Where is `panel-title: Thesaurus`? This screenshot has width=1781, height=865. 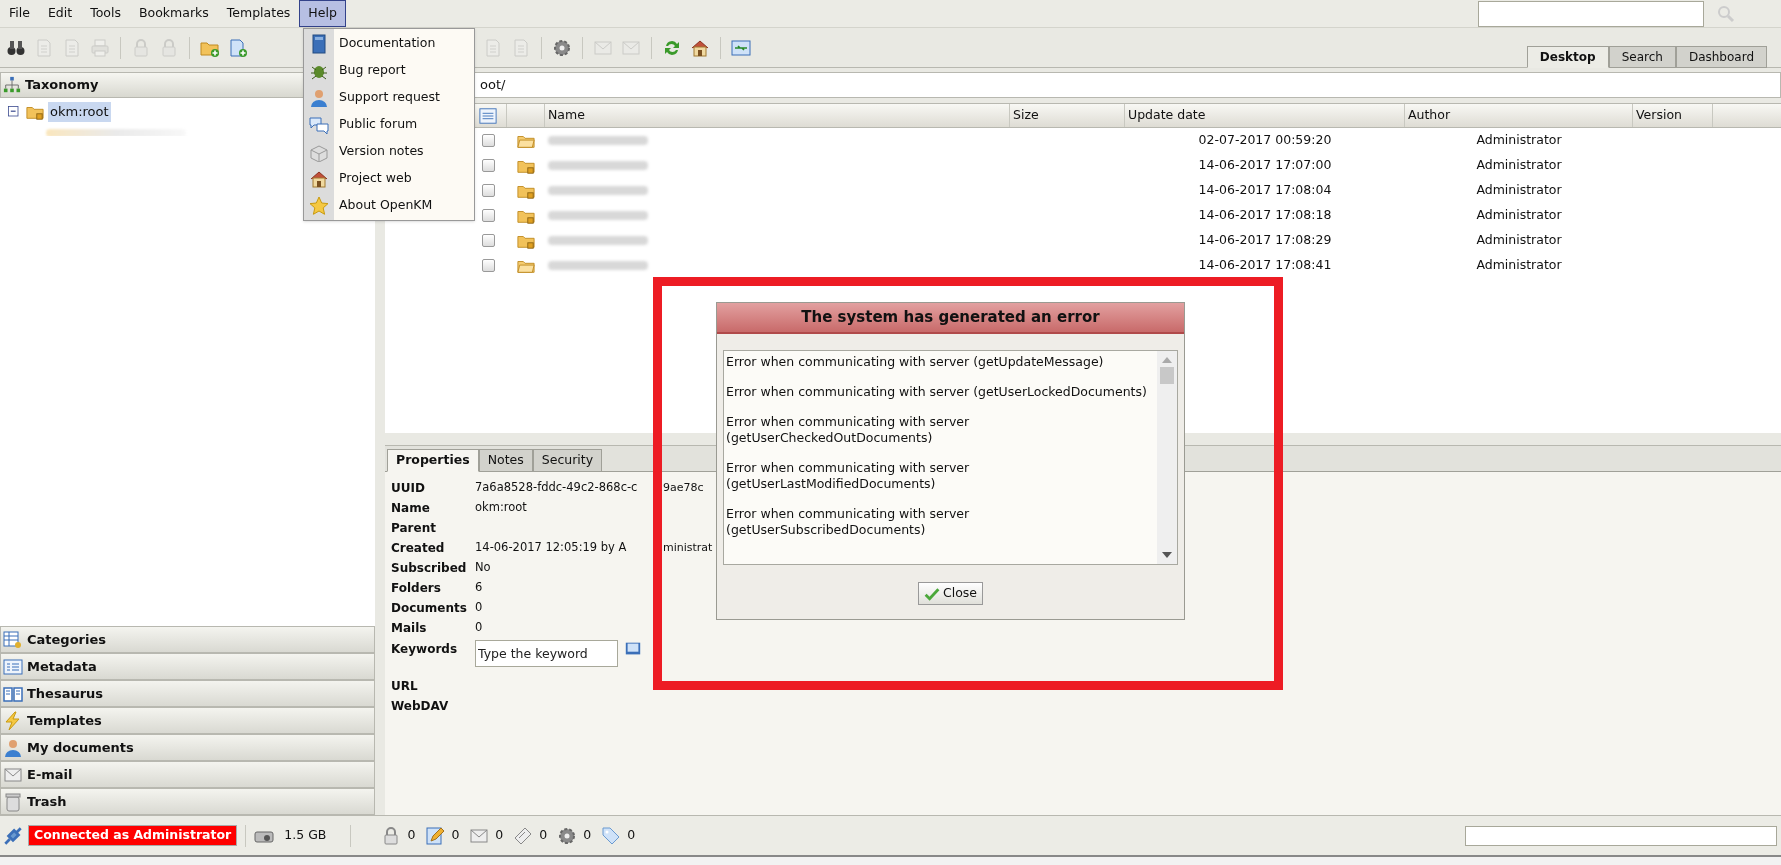
panel-title: Thesaurus is located at coordinates (65, 693).